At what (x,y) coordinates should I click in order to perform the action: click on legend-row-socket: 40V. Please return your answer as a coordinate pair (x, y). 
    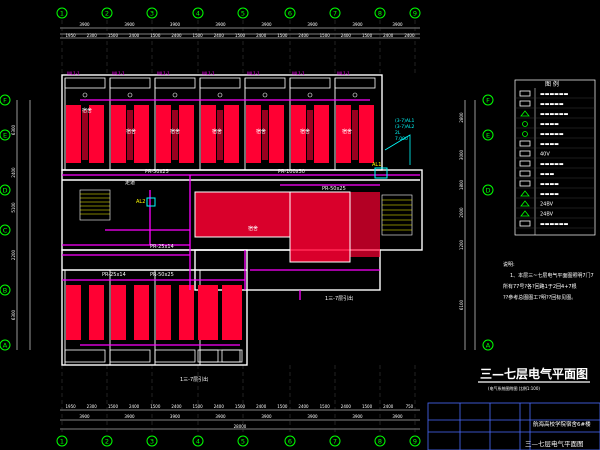
    Looking at the image, I should click on (555, 154).